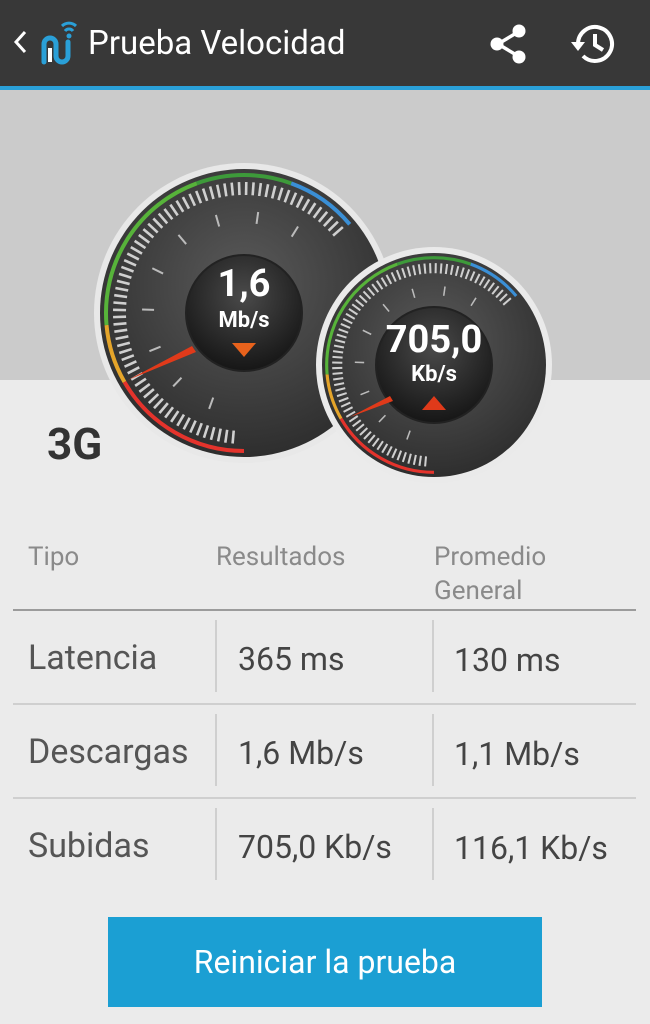  What do you see at coordinates (93, 658) in the screenshot?
I see `table-row-latencia-type: Latencia` at bounding box center [93, 658].